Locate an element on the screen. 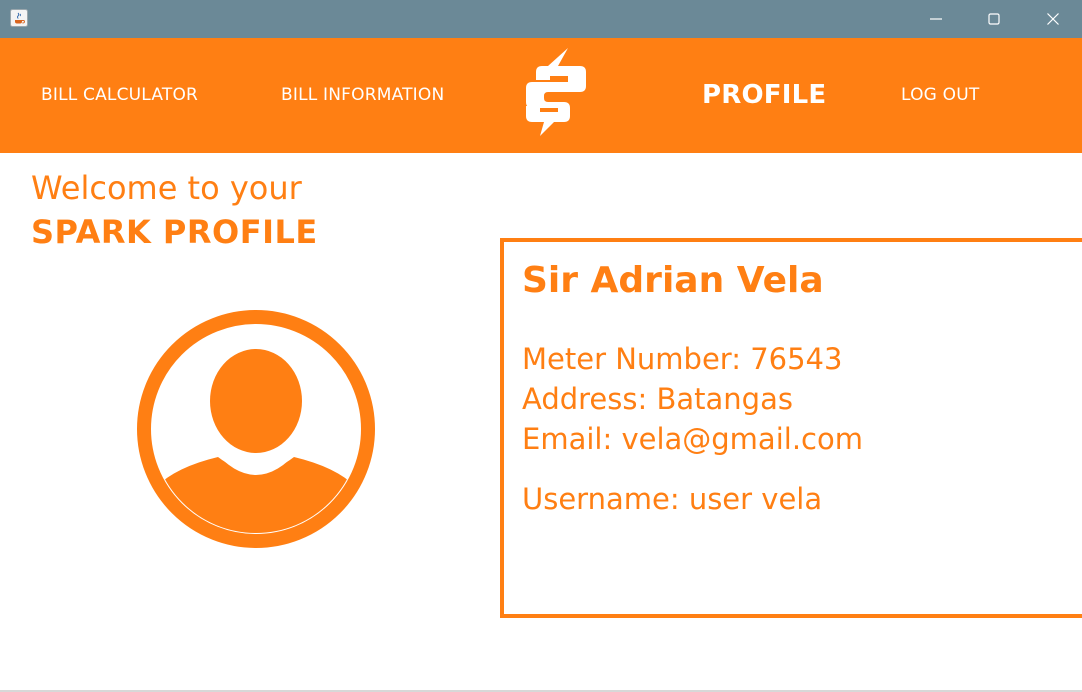 The height and width of the screenshot is (692, 1082). meter-number-text: Meter Number: 76543 is located at coordinates (682, 359).